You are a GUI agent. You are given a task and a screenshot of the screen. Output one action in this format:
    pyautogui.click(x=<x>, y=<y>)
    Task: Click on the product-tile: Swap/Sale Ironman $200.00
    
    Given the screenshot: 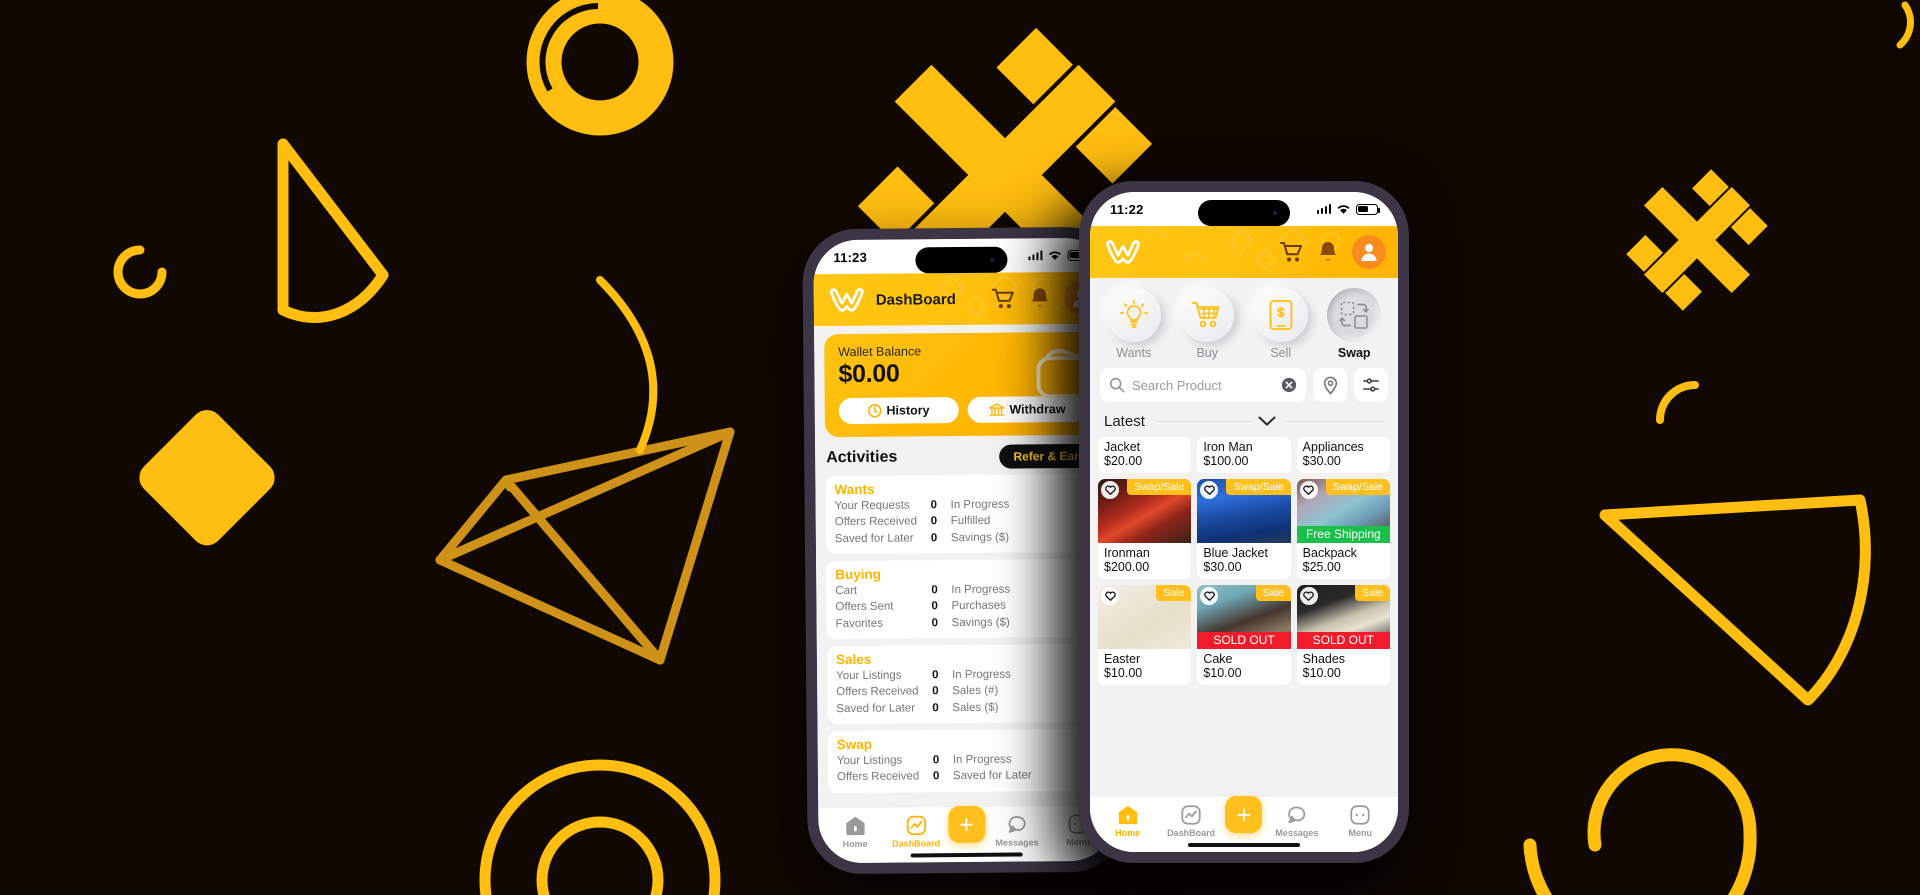 What is the action you would take?
    pyautogui.click(x=1145, y=529)
    